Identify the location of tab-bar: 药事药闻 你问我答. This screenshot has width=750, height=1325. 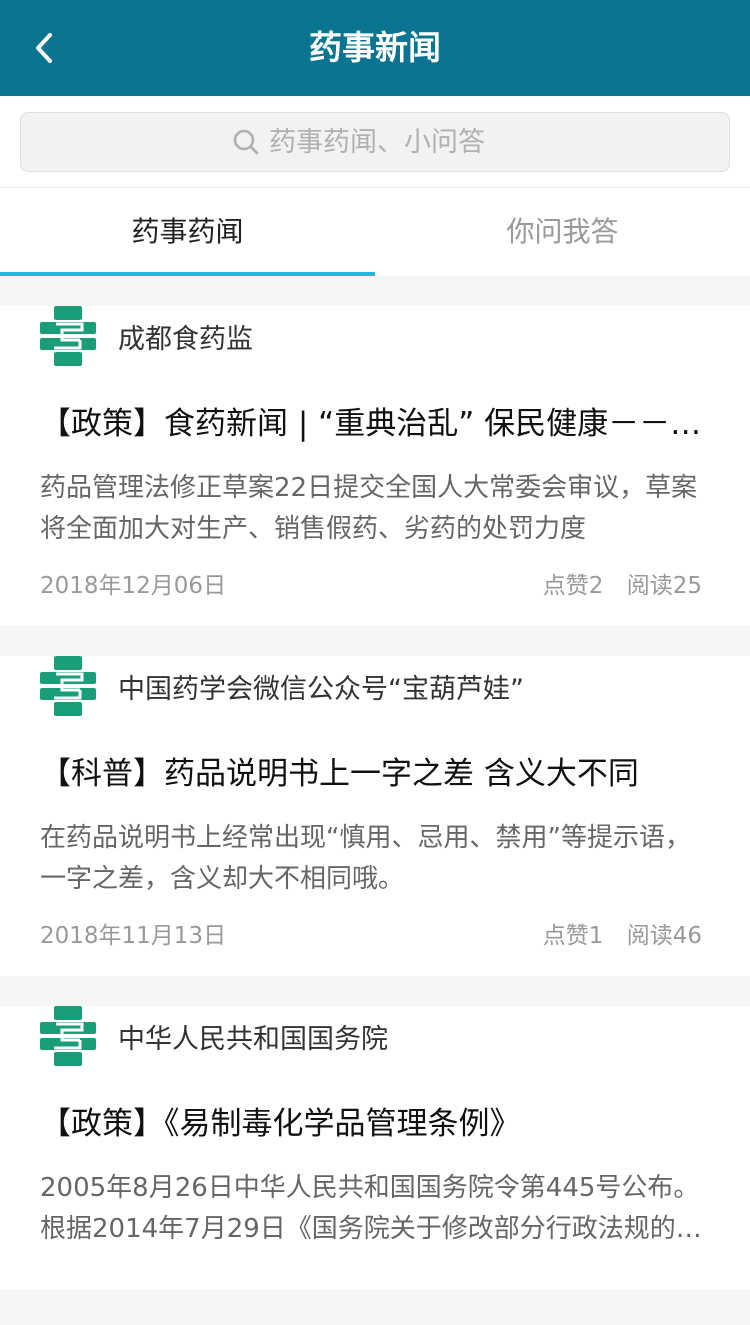
(375, 232).